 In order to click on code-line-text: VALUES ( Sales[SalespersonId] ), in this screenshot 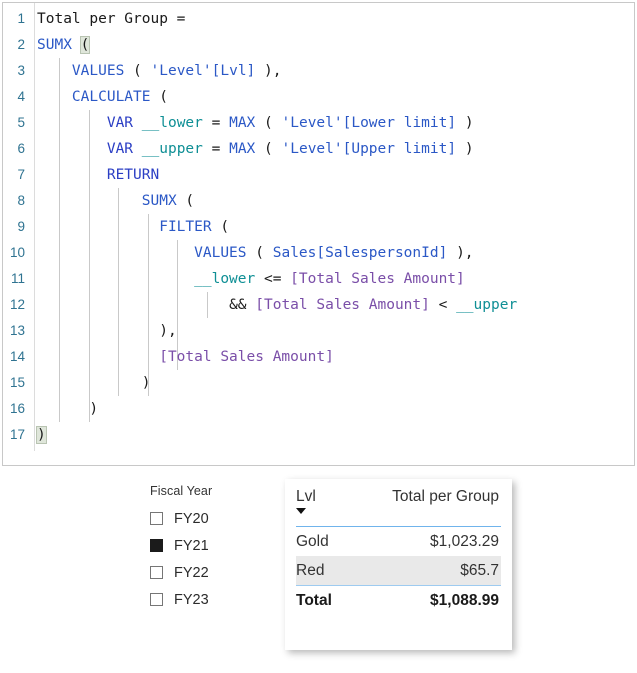, I will do `click(251, 253)`.